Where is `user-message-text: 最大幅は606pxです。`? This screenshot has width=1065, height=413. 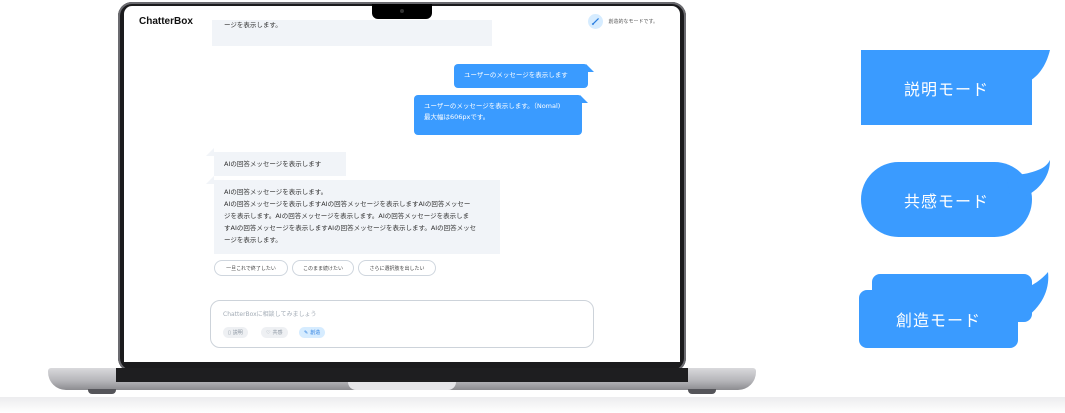 user-message-text: 最大幅は606pxです。 is located at coordinates (457, 117).